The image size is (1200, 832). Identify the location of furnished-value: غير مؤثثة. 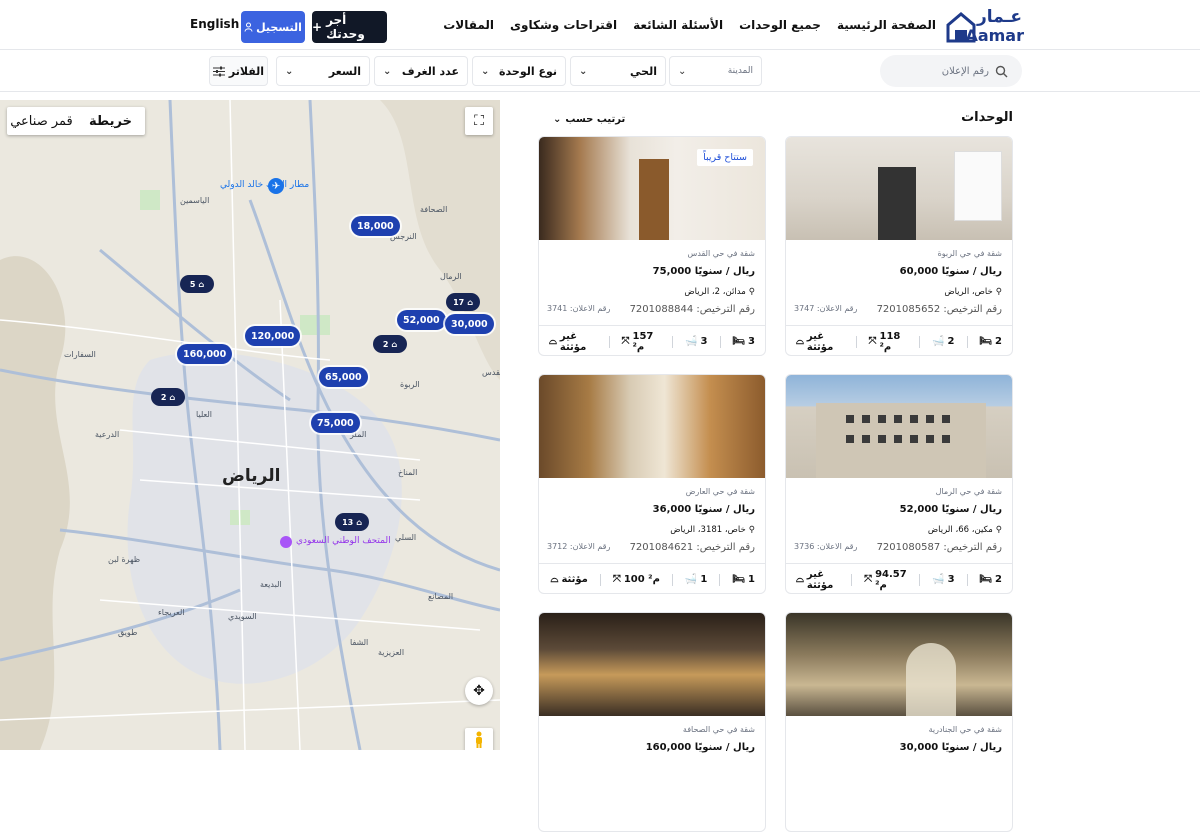
(820, 579).